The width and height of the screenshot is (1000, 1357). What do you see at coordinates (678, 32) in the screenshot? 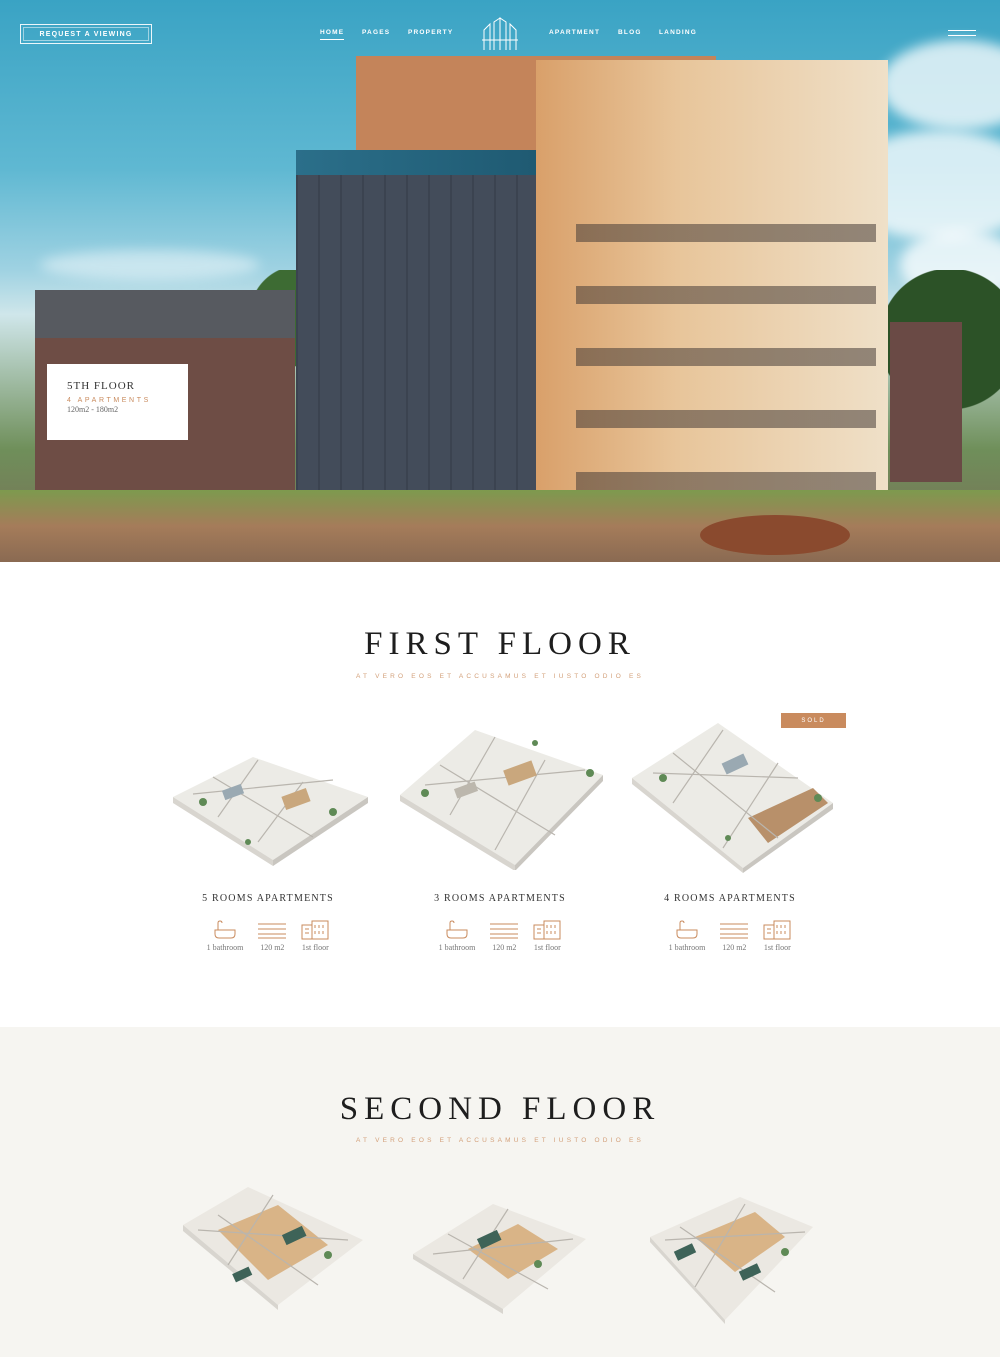
I see `menu-item-landing: LANDING` at bounding box center [678, 32].